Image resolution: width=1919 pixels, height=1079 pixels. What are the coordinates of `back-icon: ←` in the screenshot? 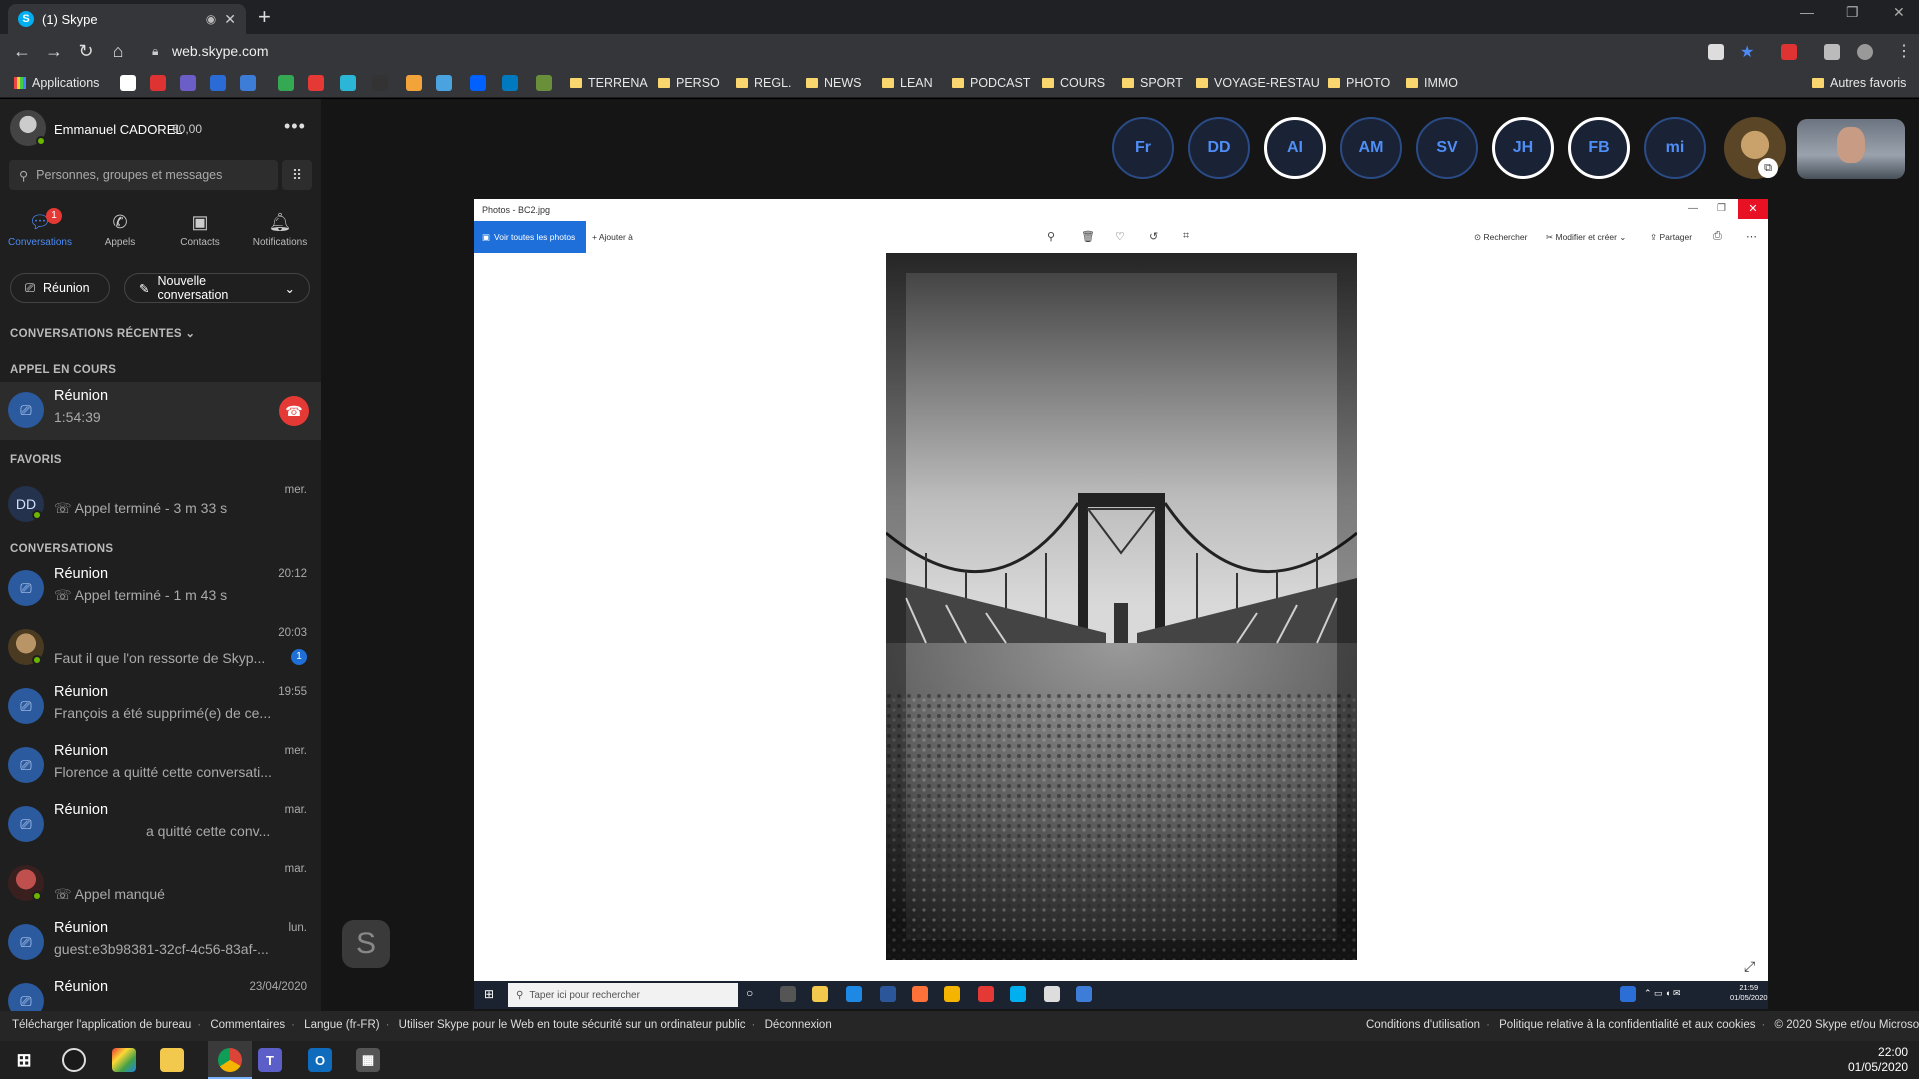 It's located at (22, 51).